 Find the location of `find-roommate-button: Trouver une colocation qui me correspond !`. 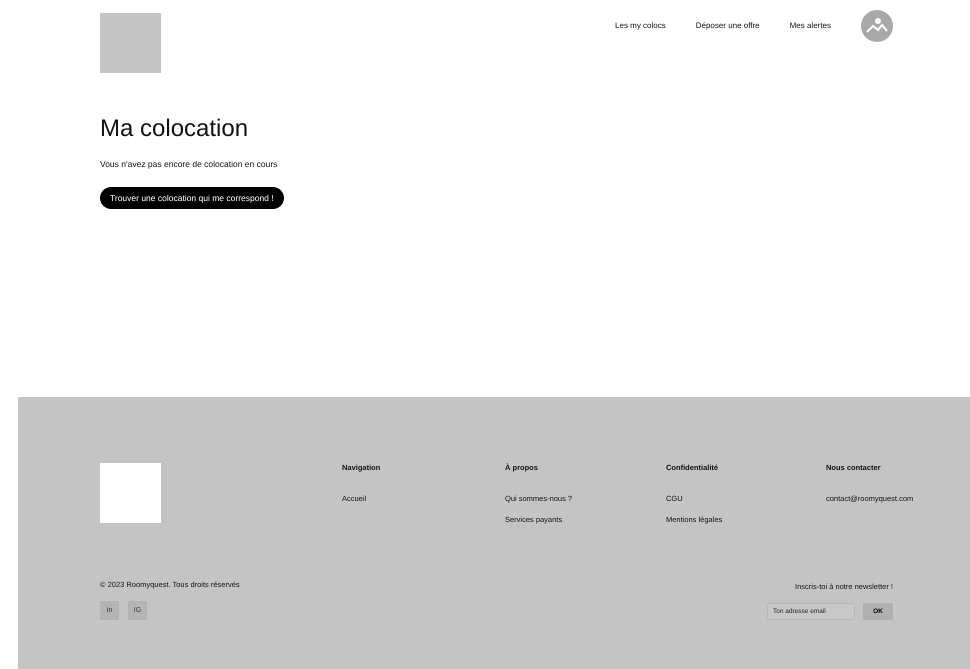

find-roommate-button: Trouver une colocation qui me correspond ! is located at coordinates (192, 198).